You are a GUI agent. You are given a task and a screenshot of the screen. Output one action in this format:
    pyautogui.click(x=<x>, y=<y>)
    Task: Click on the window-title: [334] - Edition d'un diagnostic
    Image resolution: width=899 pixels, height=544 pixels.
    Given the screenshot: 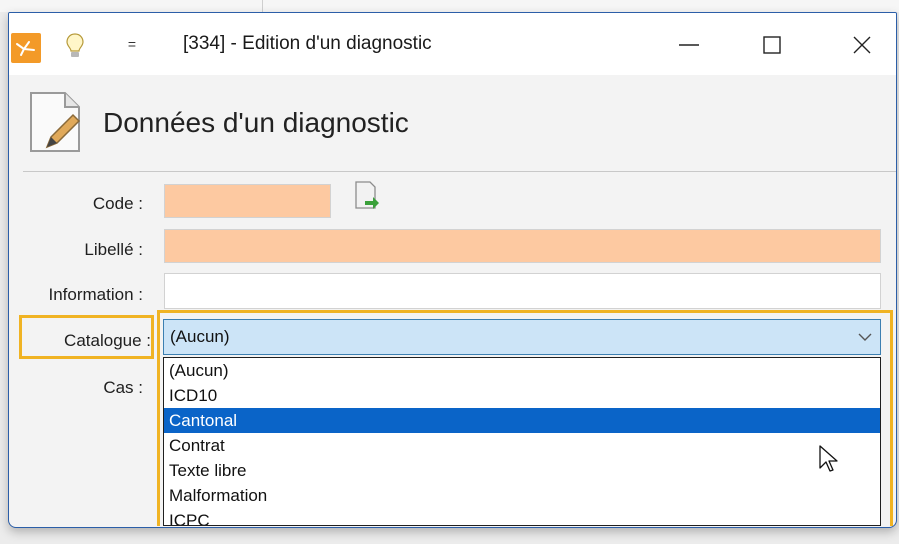 What is the action you would take?
    pyautogui.click(x=307, y=43)
    